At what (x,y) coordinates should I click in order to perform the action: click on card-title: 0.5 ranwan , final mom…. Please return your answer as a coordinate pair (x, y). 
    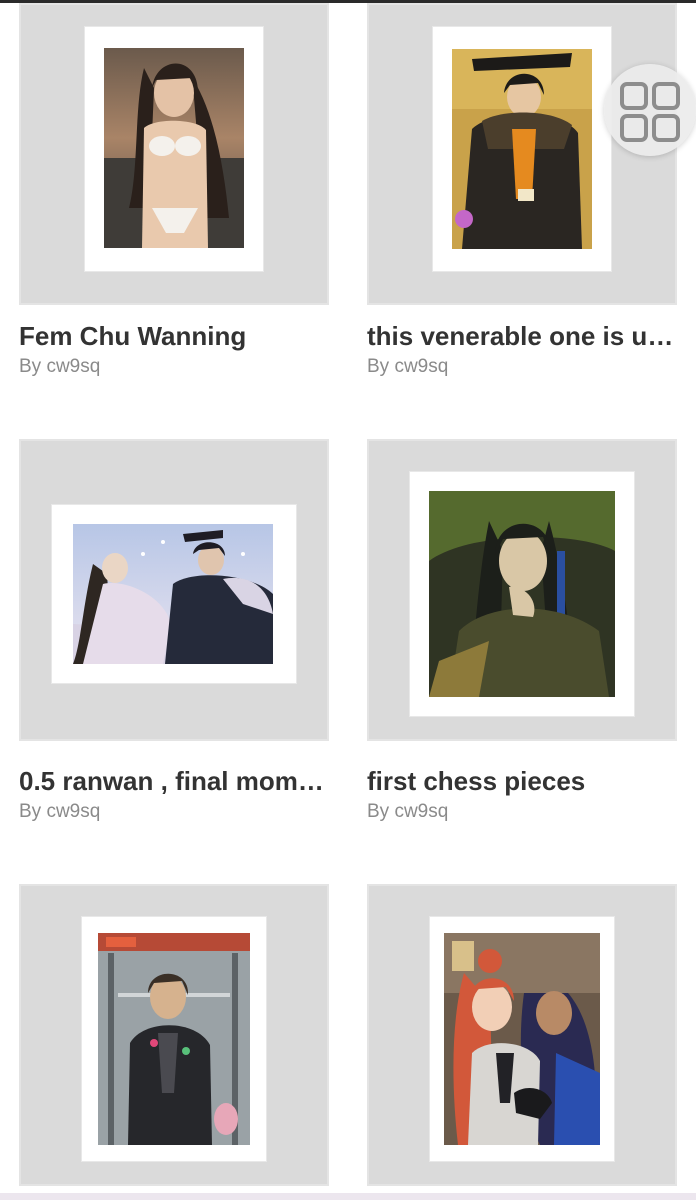
    Looking at the image, I should click on (174, 781).